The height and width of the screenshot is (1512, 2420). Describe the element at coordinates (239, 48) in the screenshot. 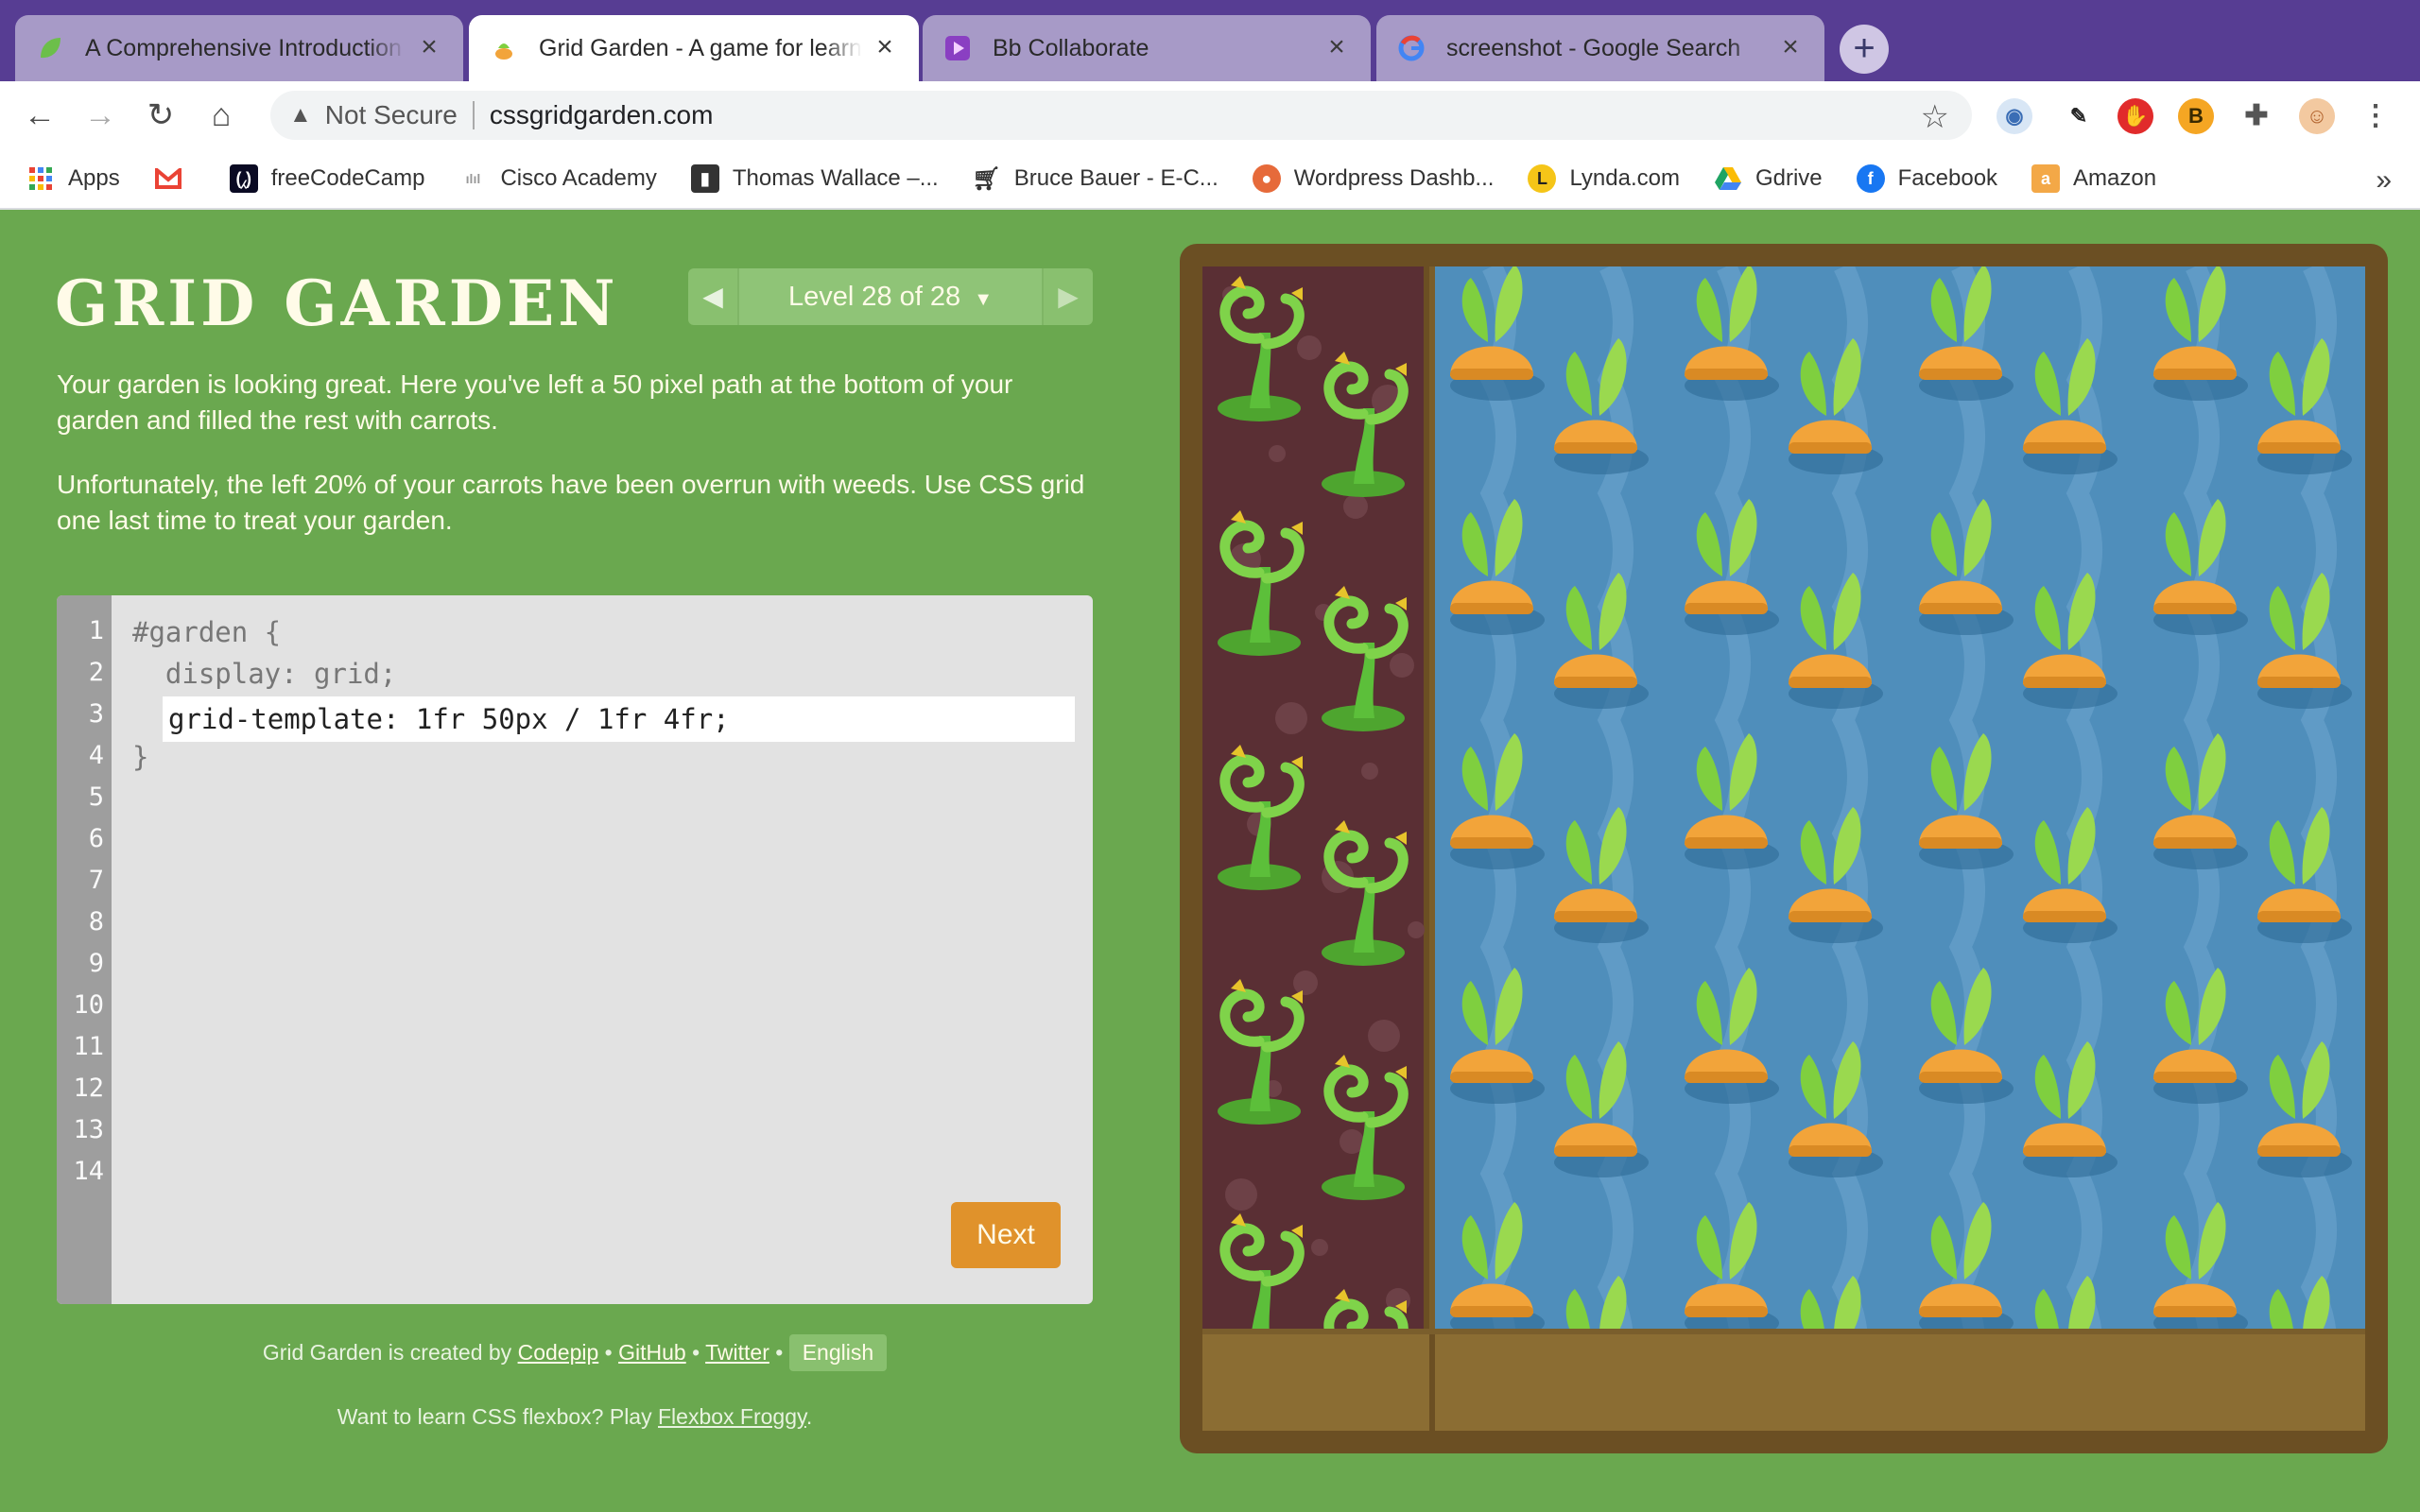

I see `tab-comprehensive-introduction: A Comprehensive Introduction ×` at that location.